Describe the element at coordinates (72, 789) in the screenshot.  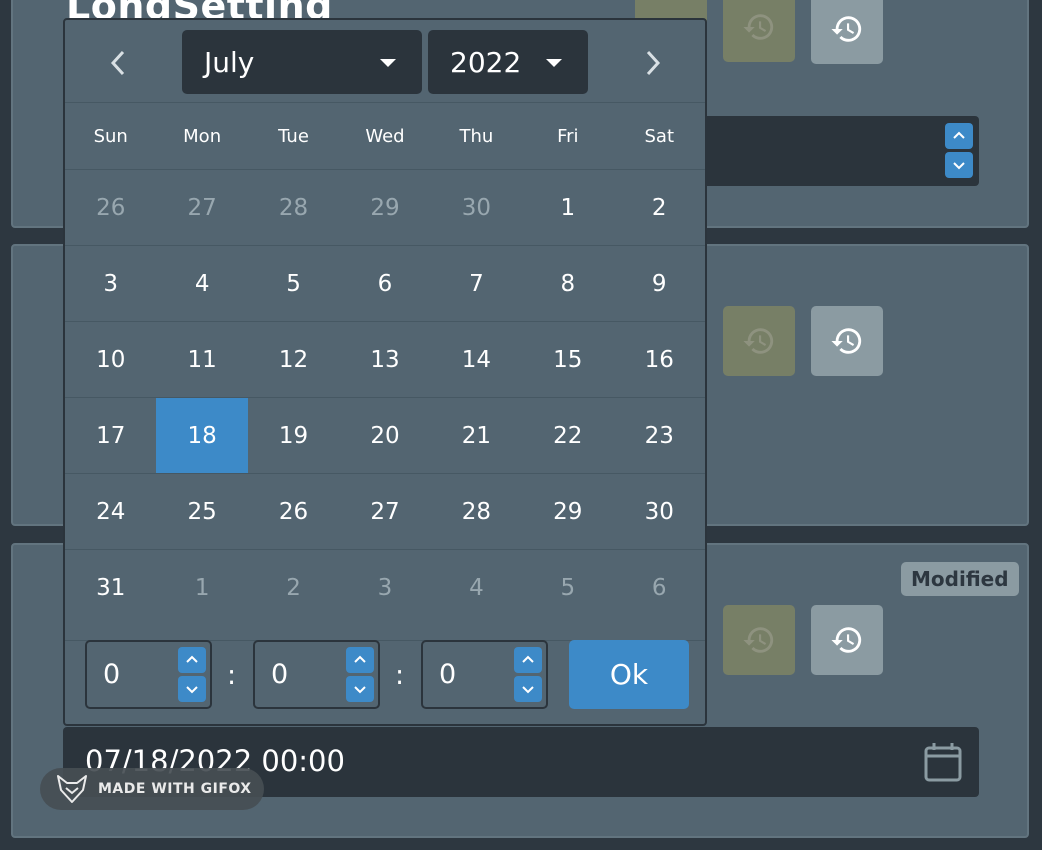
I see `fox-logo-icon` at that location.